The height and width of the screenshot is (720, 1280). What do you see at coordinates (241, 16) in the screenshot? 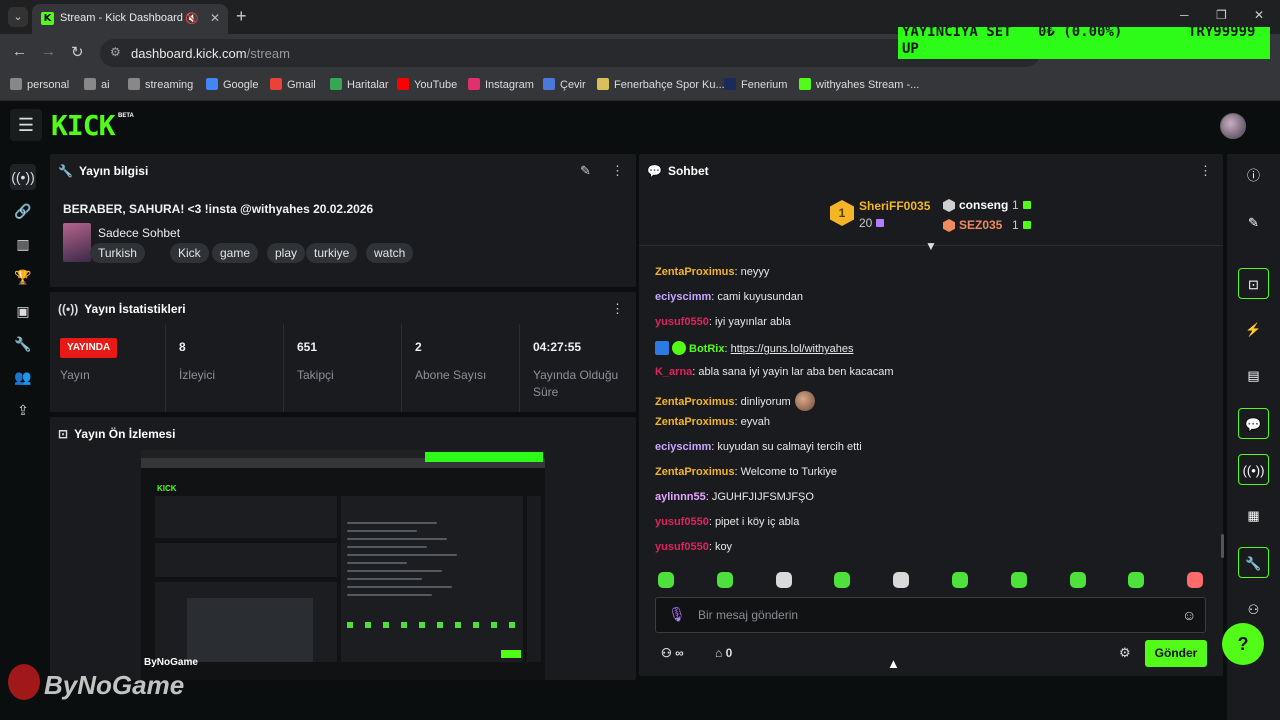
I see `new-tab-button: +` at bounding box center [241, 16].